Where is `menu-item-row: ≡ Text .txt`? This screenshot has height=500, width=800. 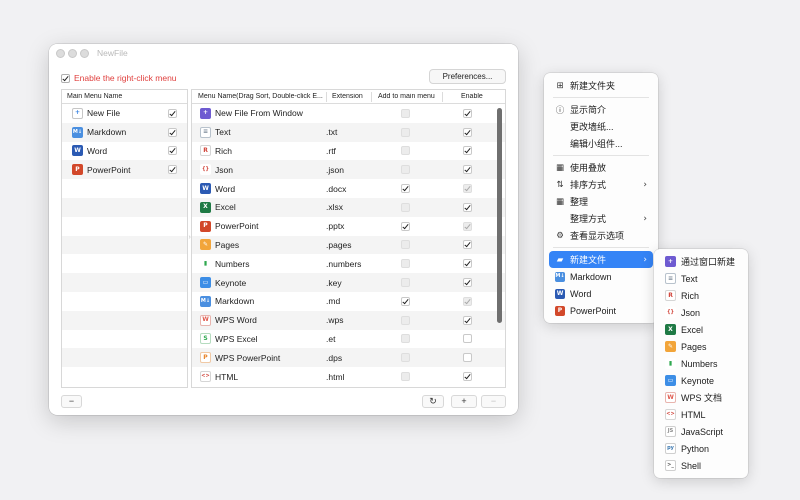 menu-item-row: ≡ Text .txt is located at coordinates (348, 132).